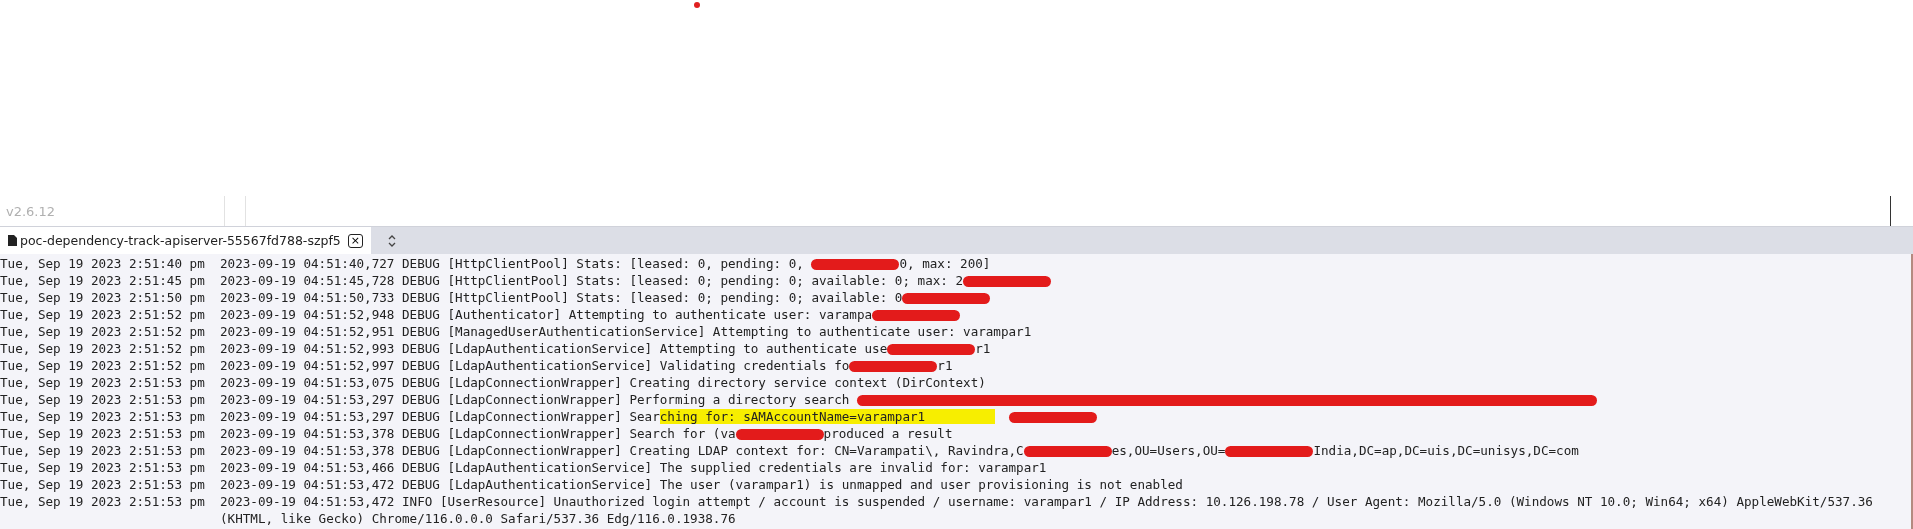 The image size is (1913, 529). What do you see at coordinates (592, 280) in the screenshot?
I see `log-text: 2023-09-19 04:51:45,728 DEBUG [HttpClientPool] Stats: [leased: 0; pending: 0; available: 0; max: 2` at bounding box center [592, 280].